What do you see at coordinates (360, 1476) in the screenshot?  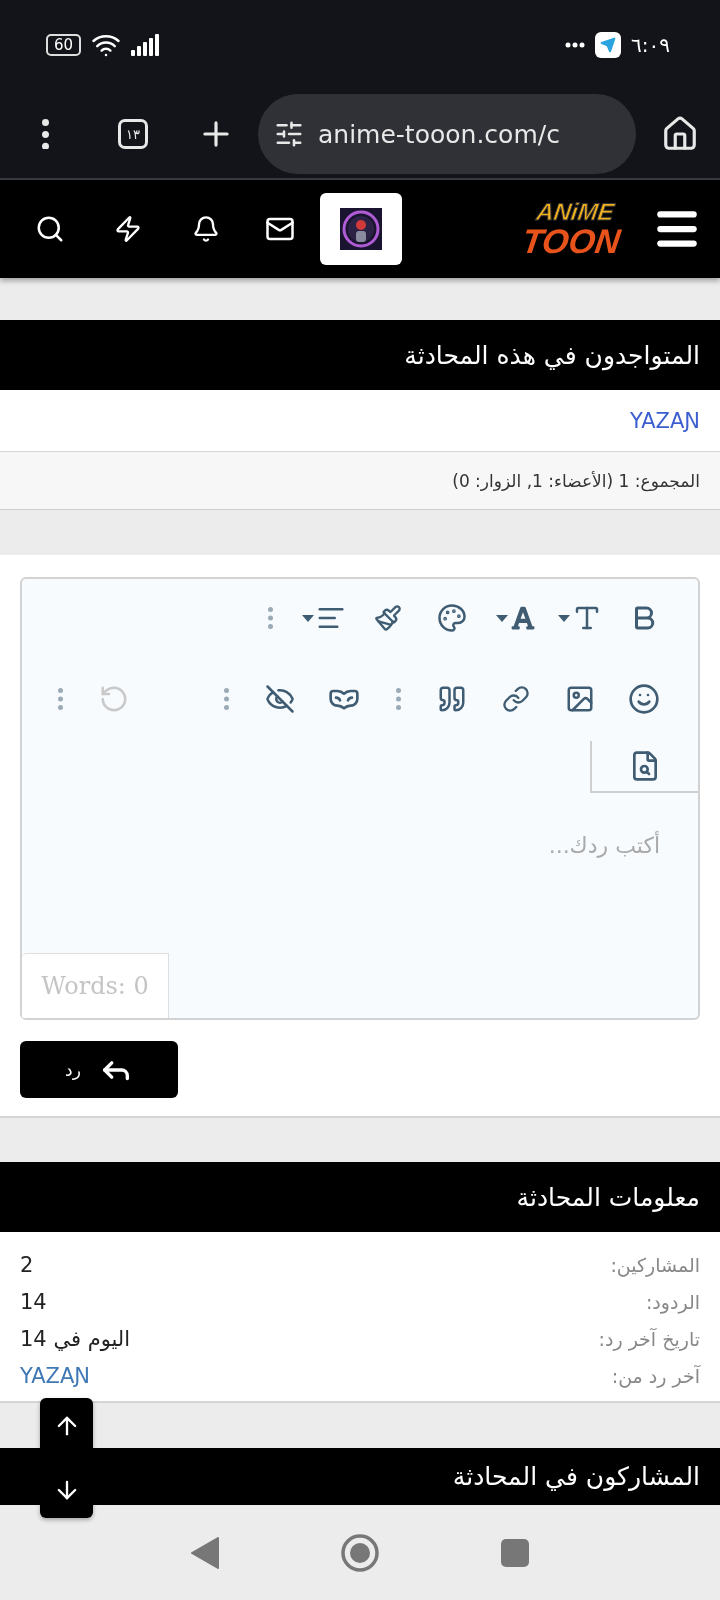 I see `section-title: المشاركون في المحادثة` at bounding box center [360, 1476].